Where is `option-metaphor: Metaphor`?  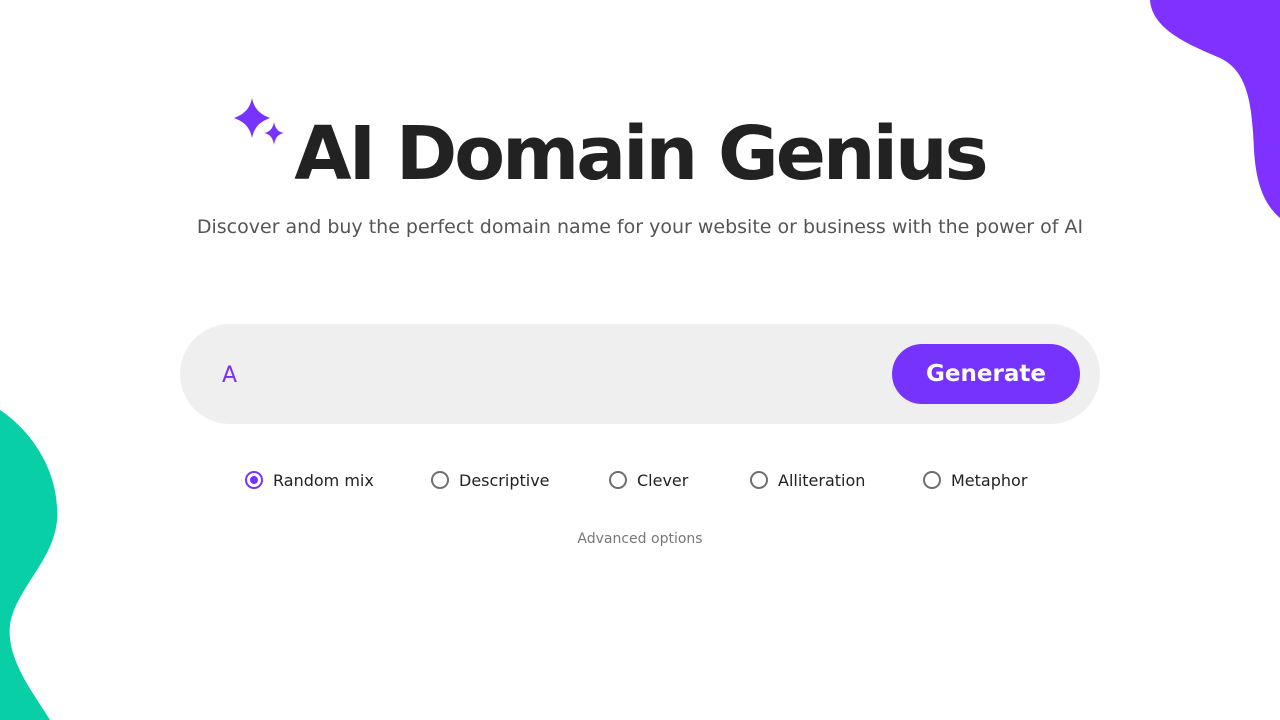 option-metaphor: Metaphor is located at coordinates (975, 480).